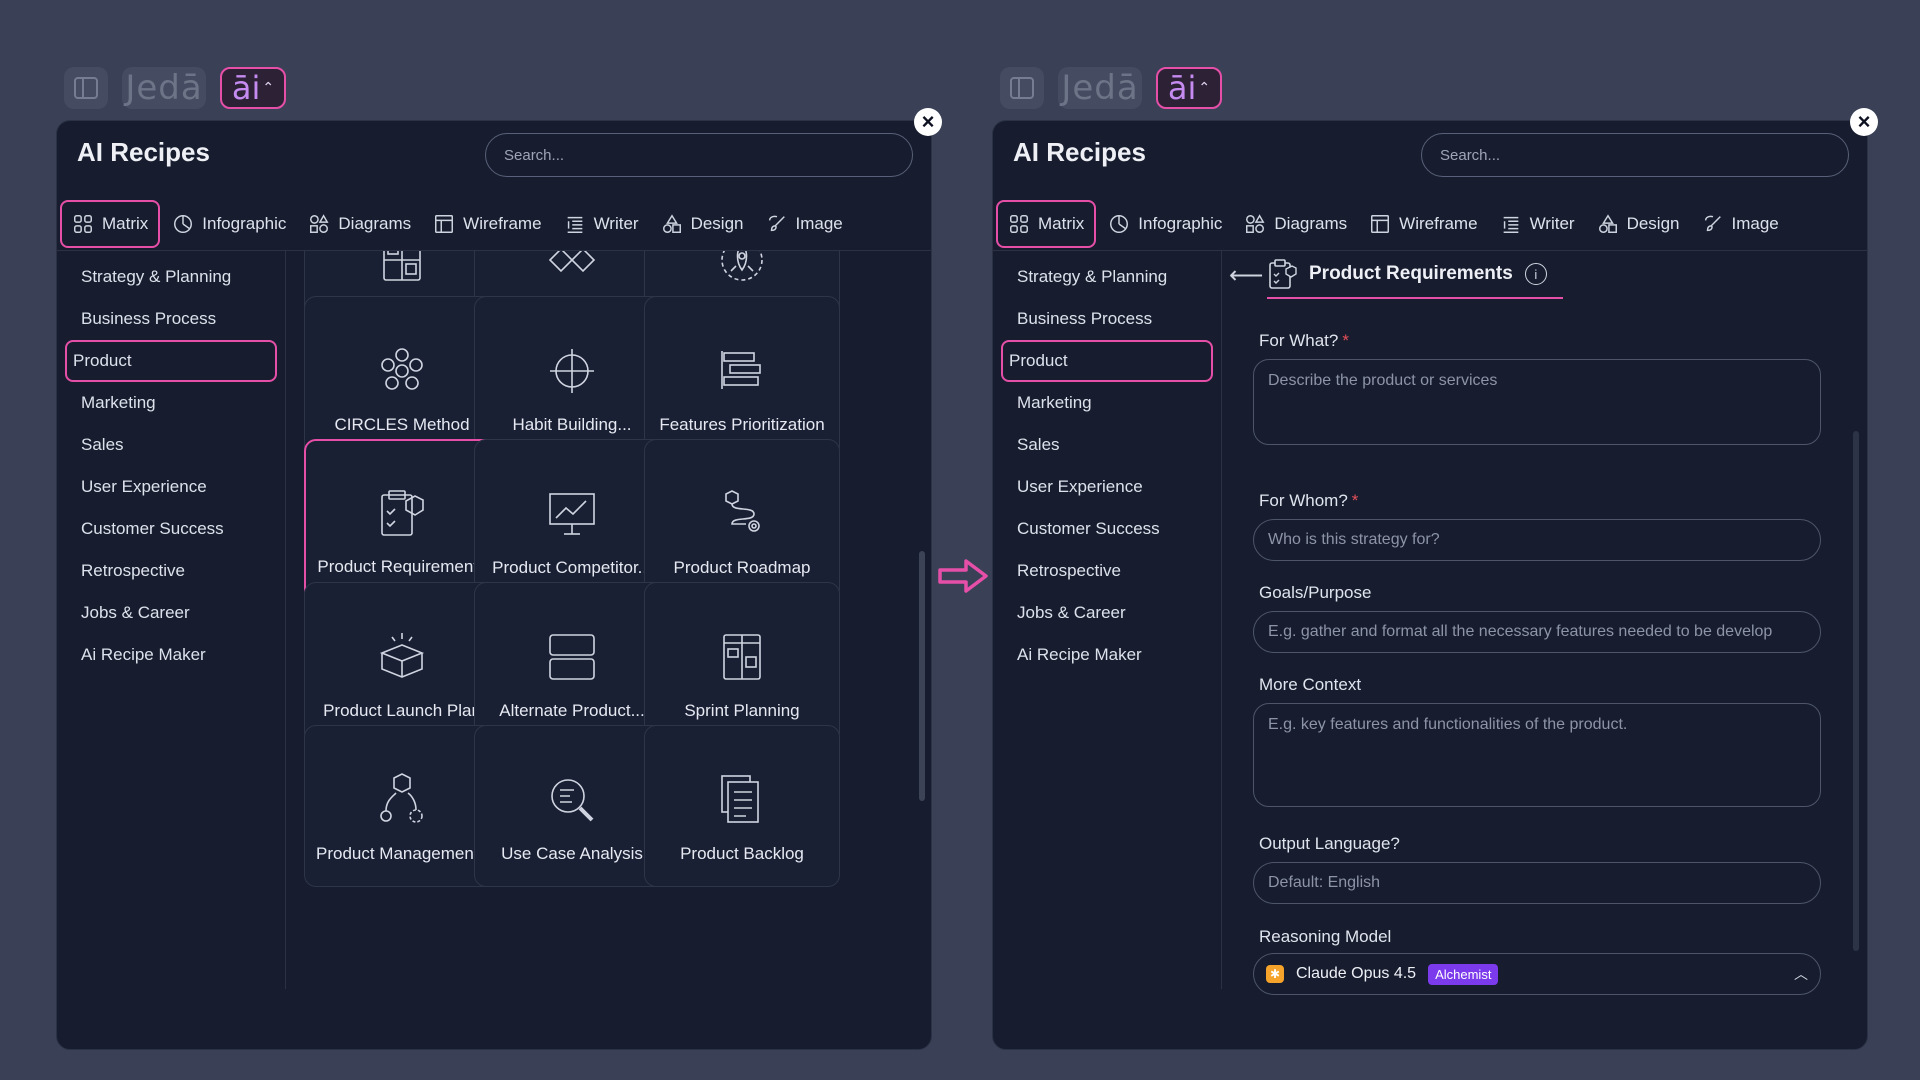  Describe the element at coordinates (375, 223) in the screenshot. I see `tab-label: Diagrams` at that location.